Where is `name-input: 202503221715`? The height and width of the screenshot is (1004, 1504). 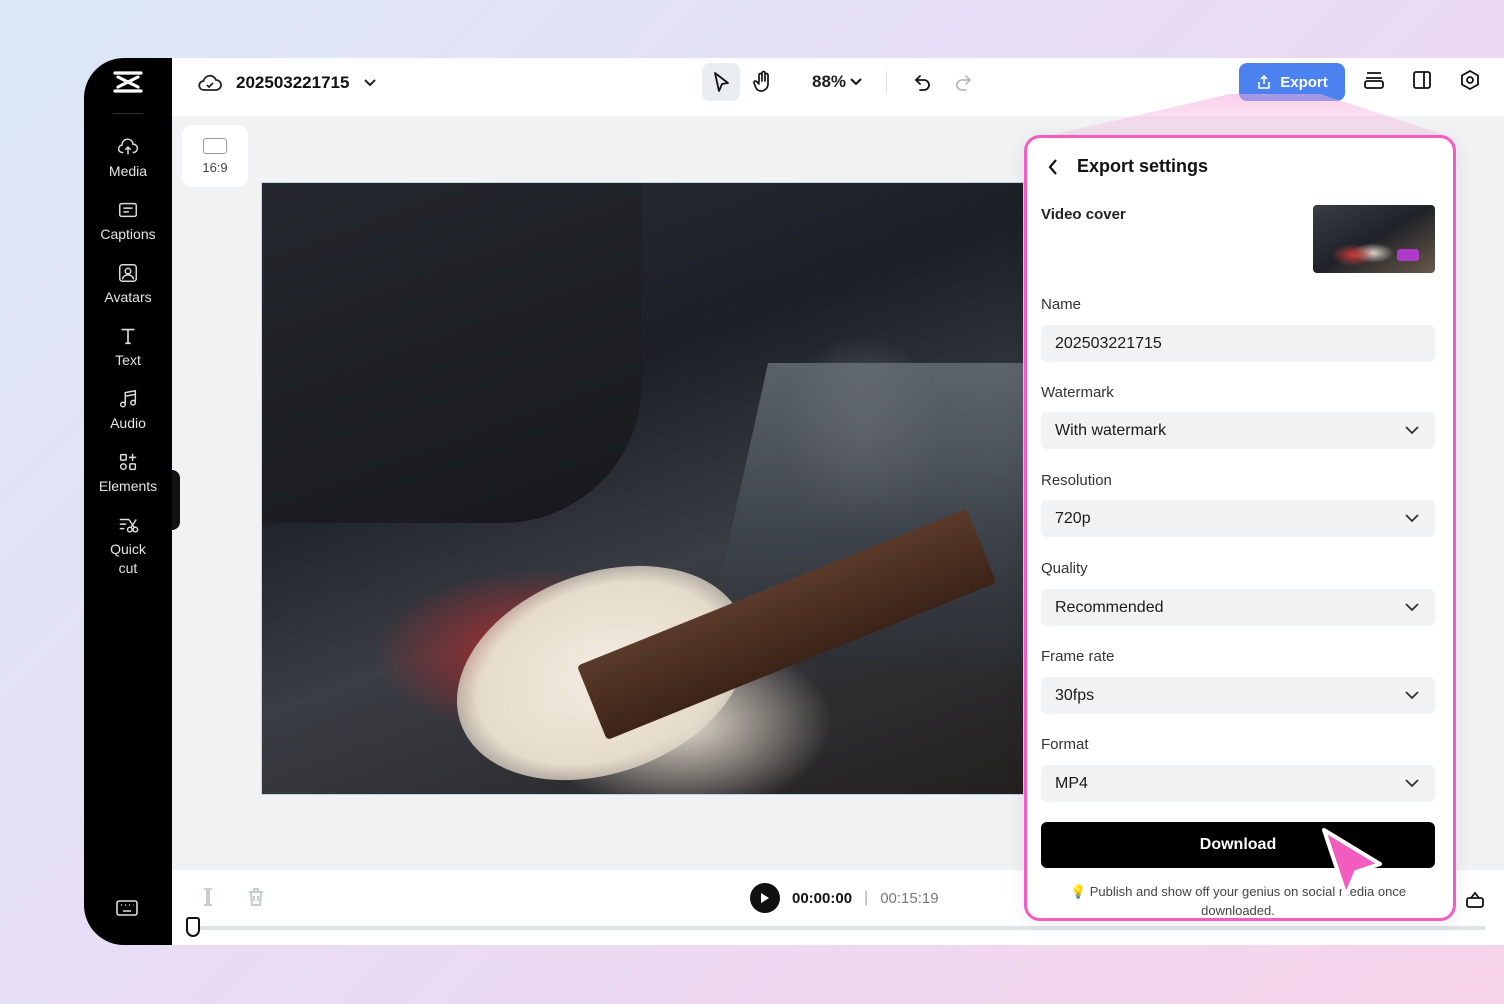 name-input: 202503221715 is located at coordinates (1238, 343).